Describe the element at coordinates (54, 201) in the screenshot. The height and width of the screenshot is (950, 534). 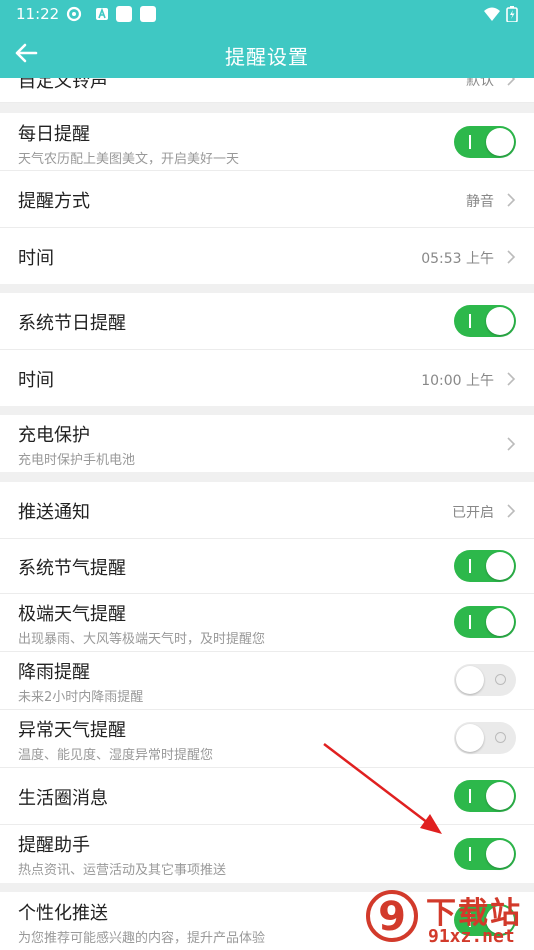
I see `setting-label: 提醒方式` at that location.